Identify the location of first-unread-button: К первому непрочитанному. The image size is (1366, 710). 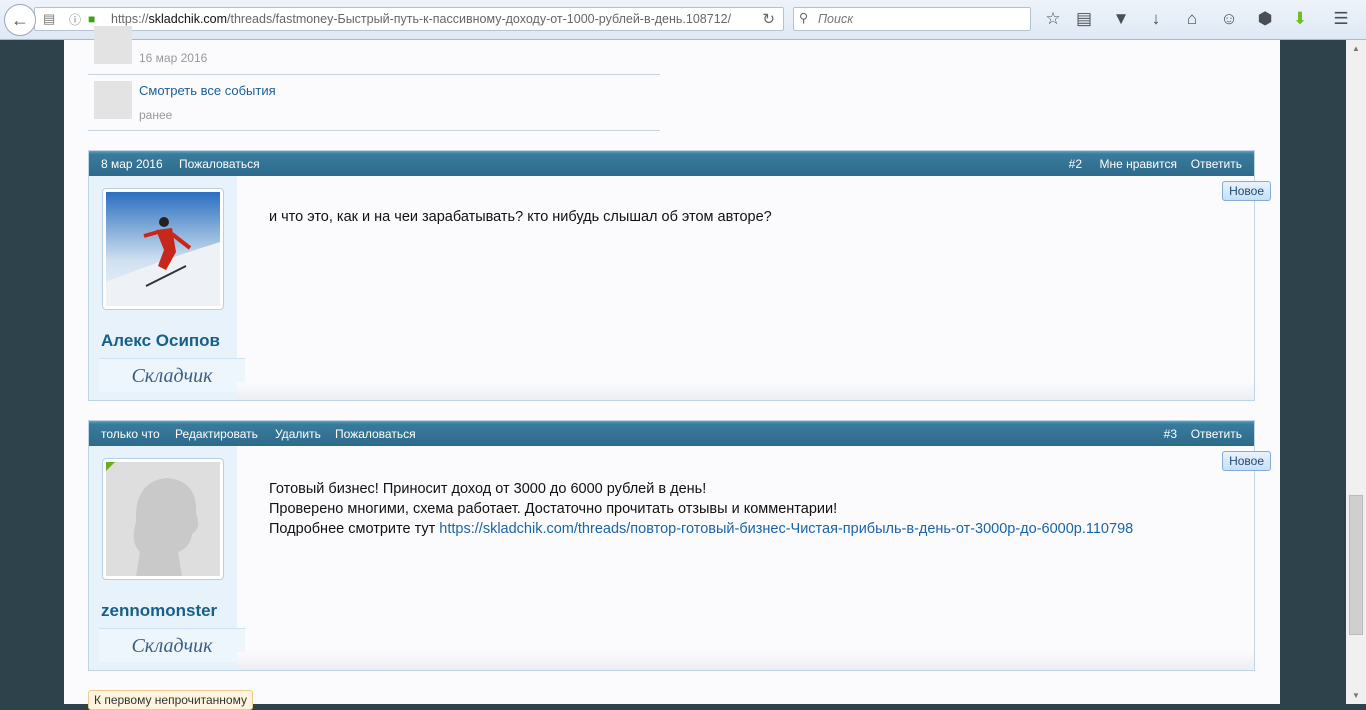
(170, 700).